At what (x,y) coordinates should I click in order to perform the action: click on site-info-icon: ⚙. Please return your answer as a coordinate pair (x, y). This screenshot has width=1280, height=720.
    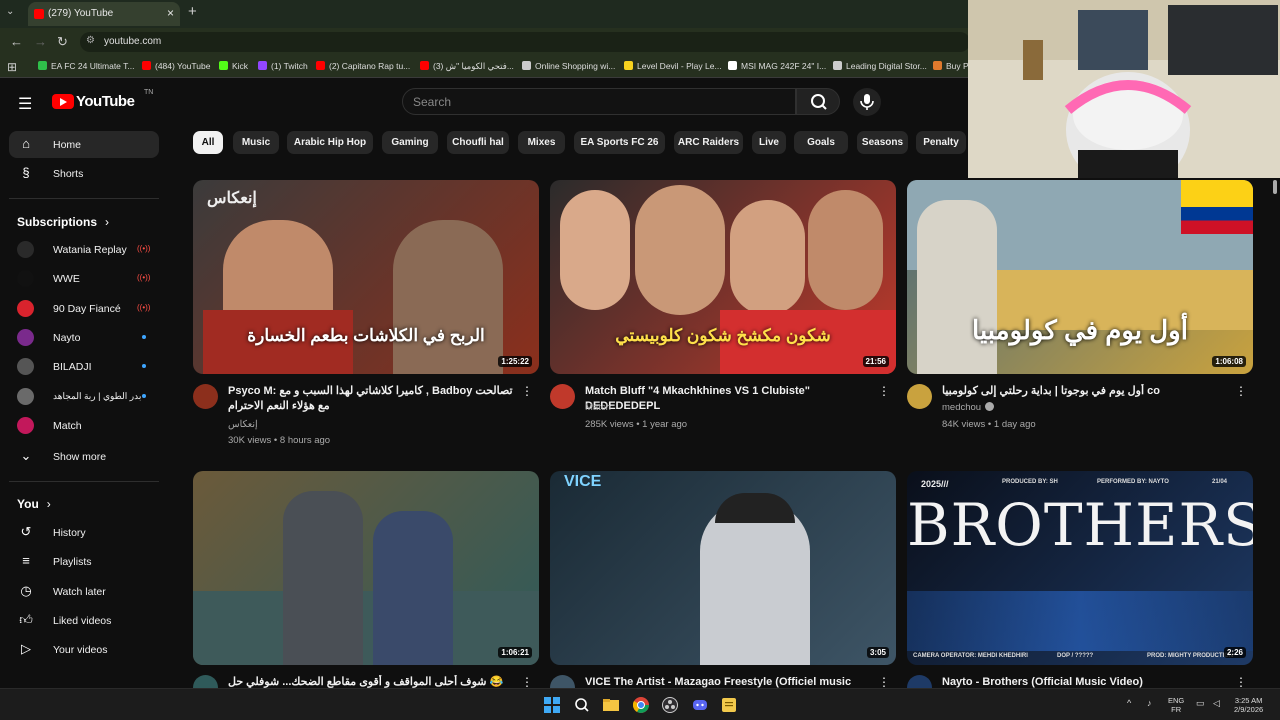
    Looking at the image, I should click on (90, 40).